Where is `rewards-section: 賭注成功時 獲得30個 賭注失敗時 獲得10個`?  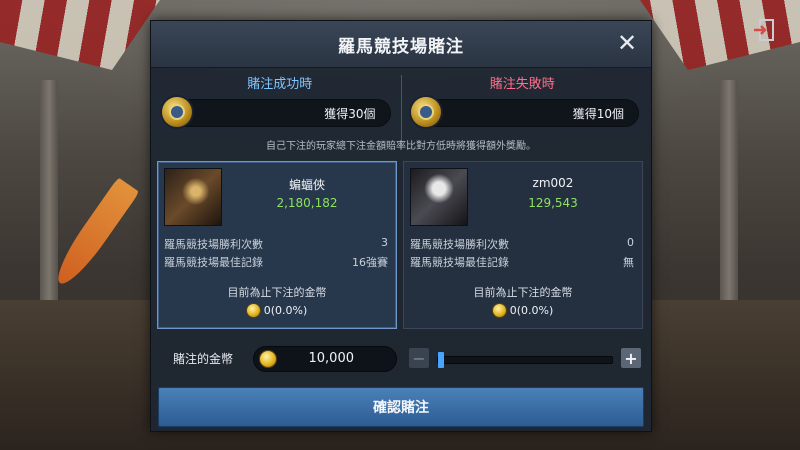 rewards-section: 賭注成功時 獲得30個 賭注失敗時 獲得10個 is located at coordinates (401, 110).